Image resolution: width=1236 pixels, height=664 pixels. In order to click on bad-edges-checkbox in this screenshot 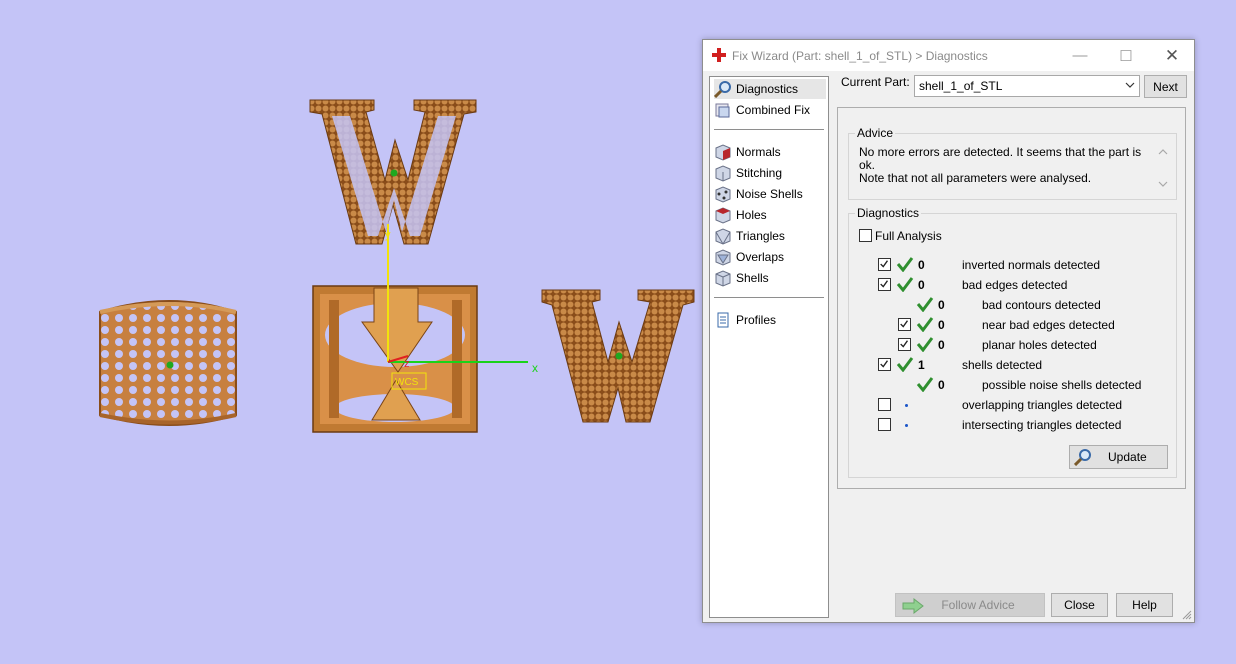, I will do `click(884, 284)`.